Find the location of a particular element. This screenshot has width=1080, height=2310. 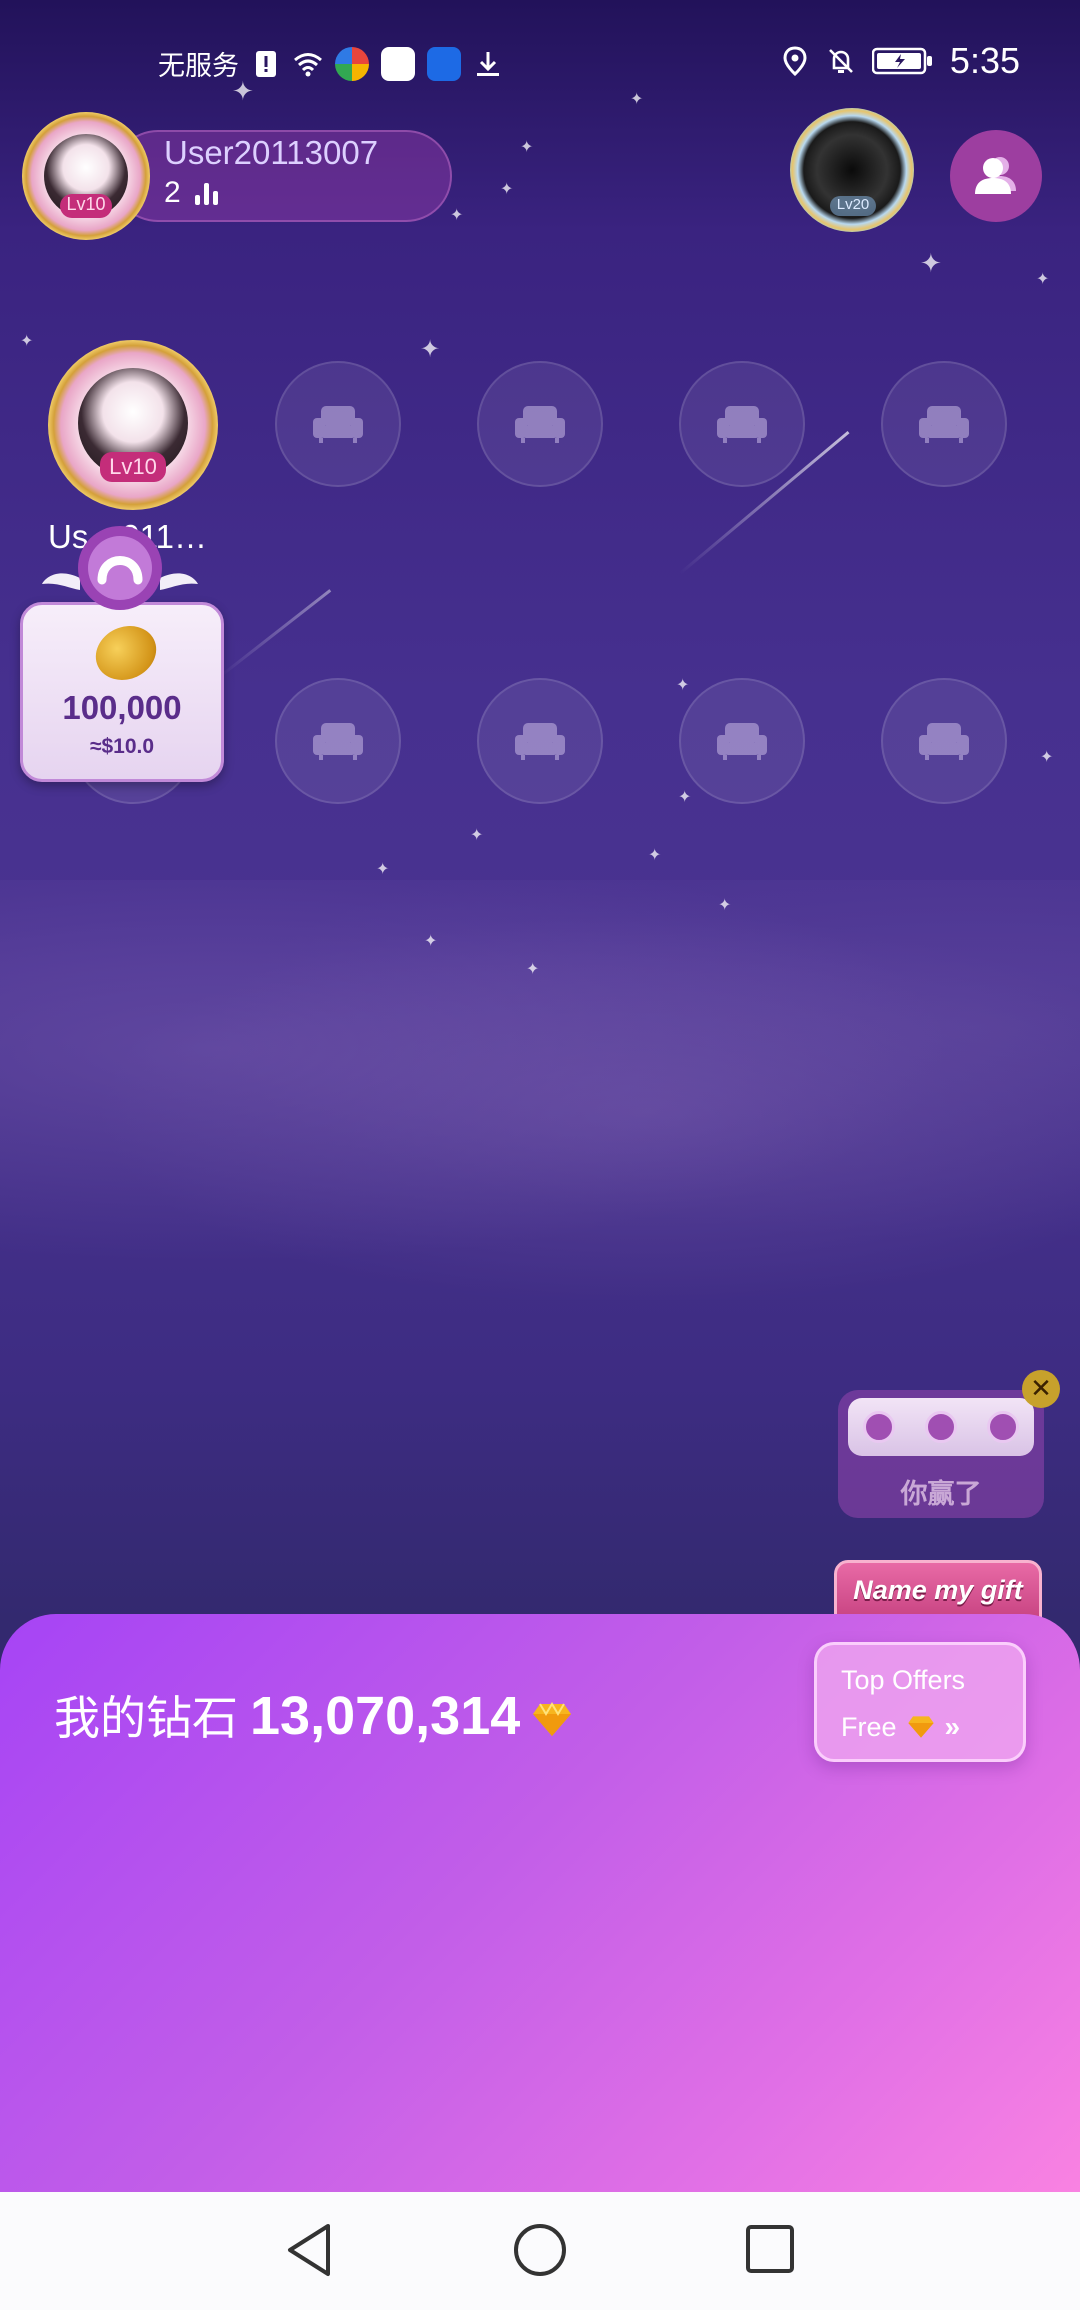

globe-app-icon is located at coordinates (444, 63).